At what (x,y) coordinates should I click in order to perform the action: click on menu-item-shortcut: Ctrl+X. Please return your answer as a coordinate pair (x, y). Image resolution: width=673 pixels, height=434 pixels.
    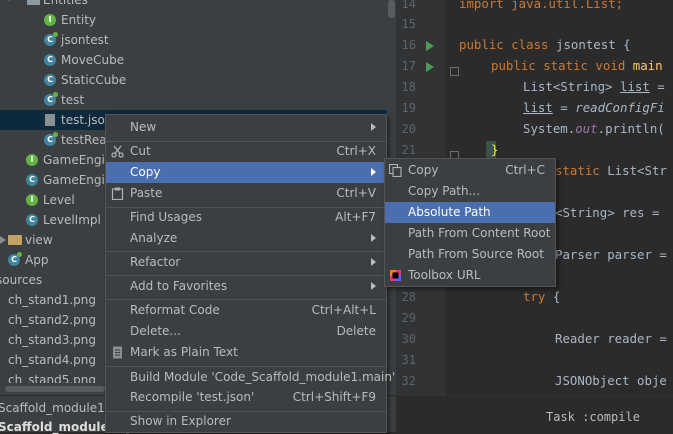
    Looking at the image, I should click on (356, 151).